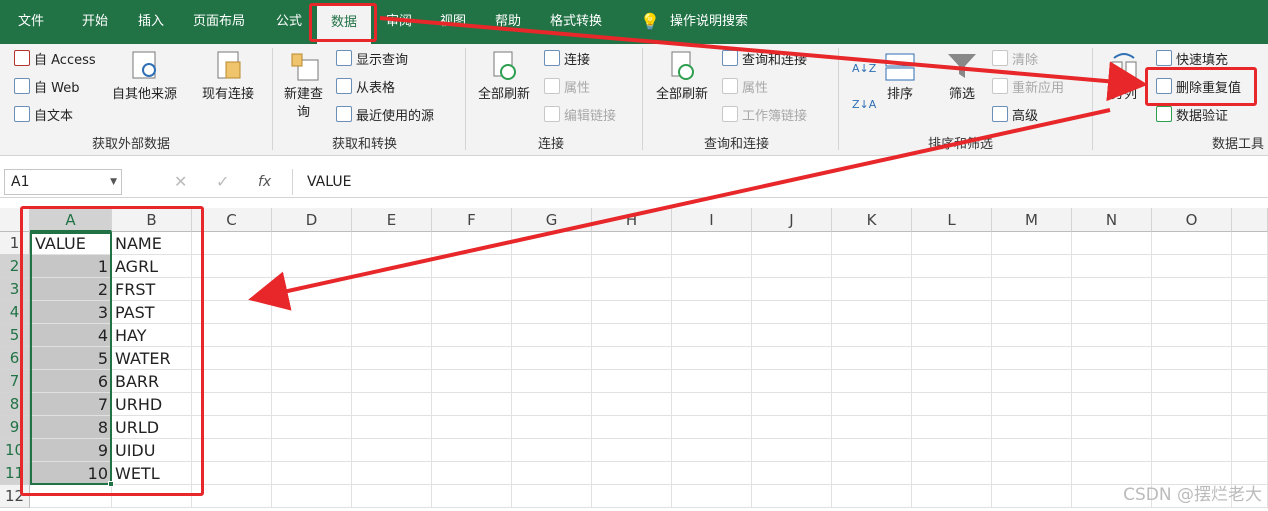 This screenshot has width=1268, height=511. What do you see at coordinates (1192, 495) in the screenshot?
I see `watermark: CSDN @摆烂老大` at bounding box center [1192, 495].